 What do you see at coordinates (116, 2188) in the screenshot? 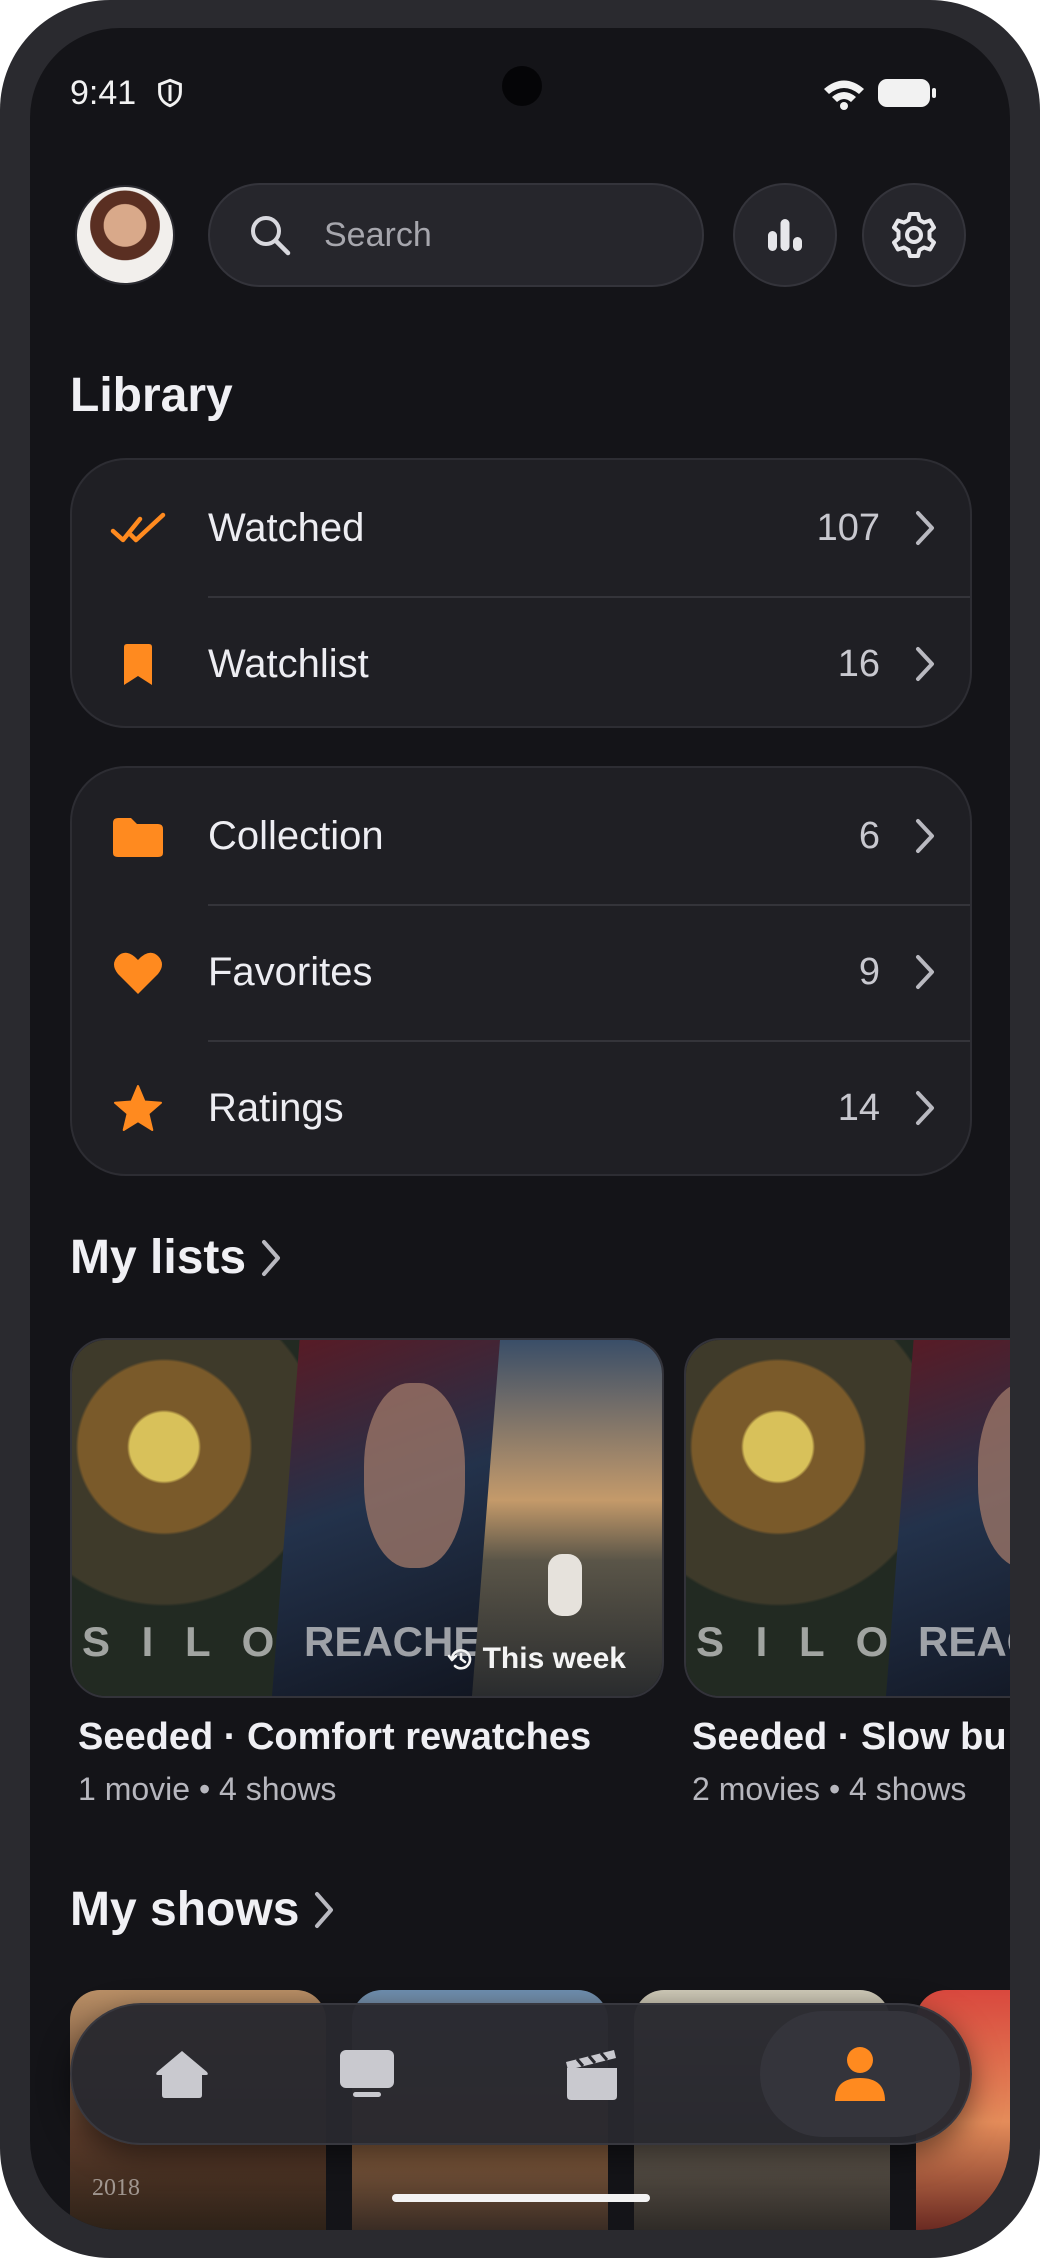
I see `show-poster-text: 2018` at bounding box center [116, 2188].